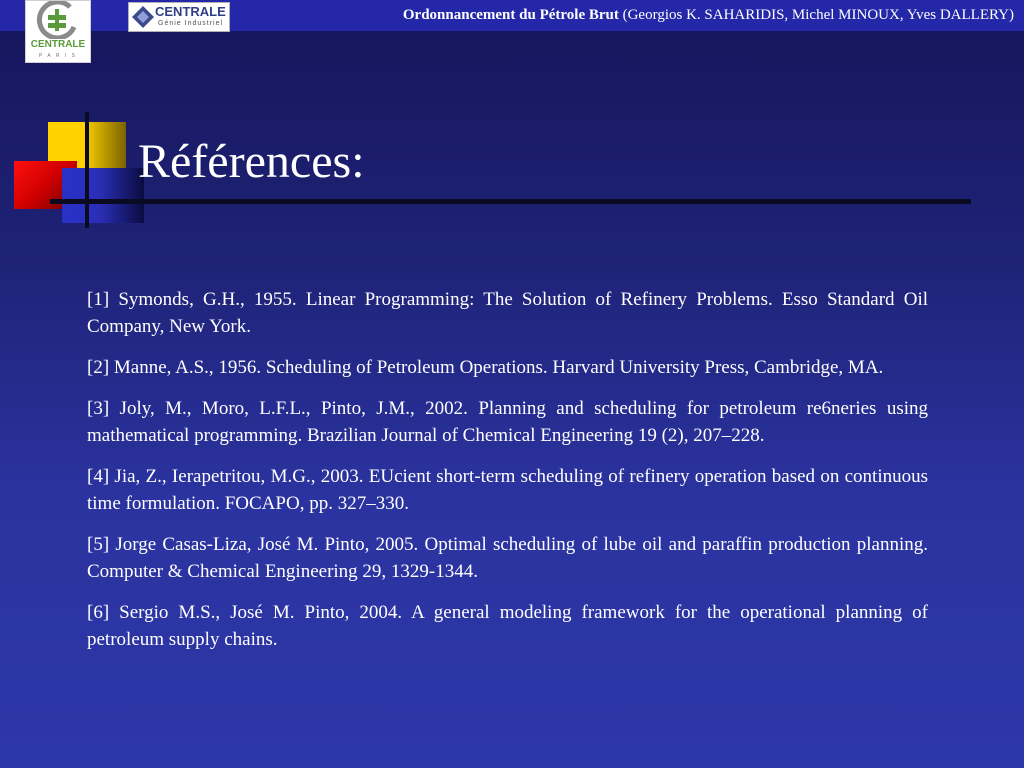 Image resolution: width=1024 pixels, height=768 pixels. Describe the element at coordinates (143, 17) in the screenshot. I see `diamond-emblem-icon` at that location.